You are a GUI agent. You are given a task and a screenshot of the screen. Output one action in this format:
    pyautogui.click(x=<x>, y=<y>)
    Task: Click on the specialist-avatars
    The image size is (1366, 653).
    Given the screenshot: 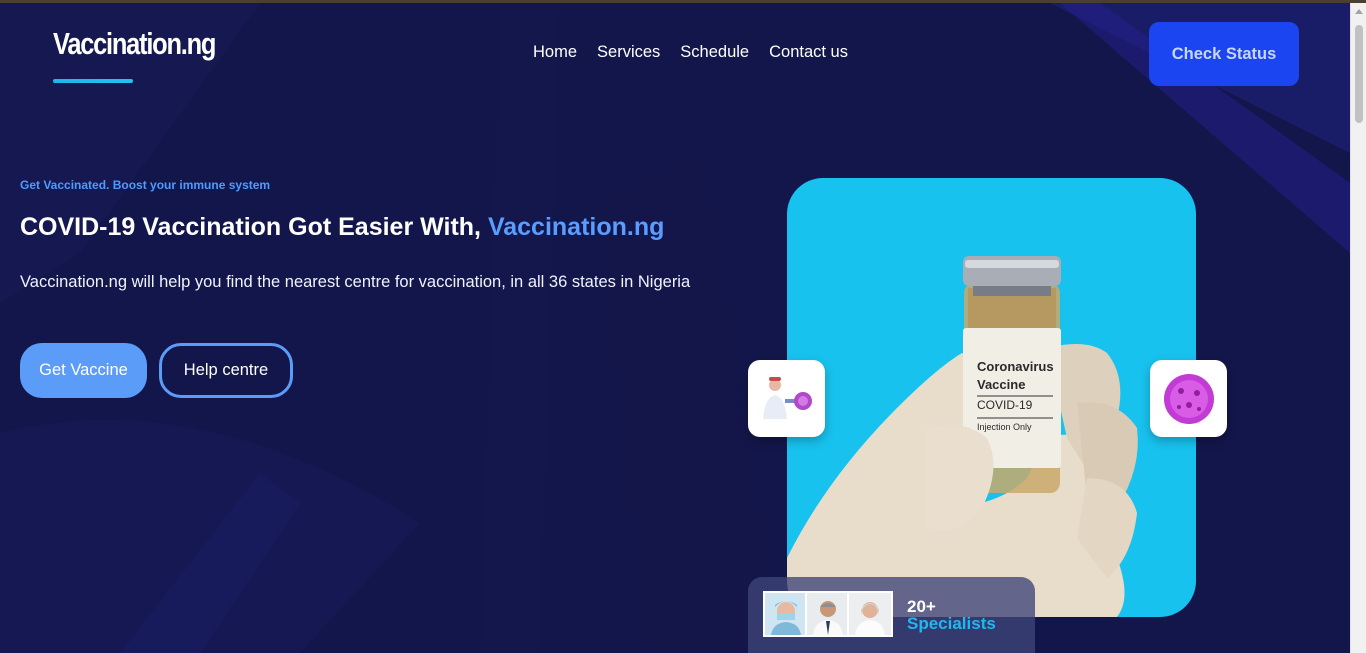 What is the action you would take?
    pyautogui.click(x=828, y=614)
    